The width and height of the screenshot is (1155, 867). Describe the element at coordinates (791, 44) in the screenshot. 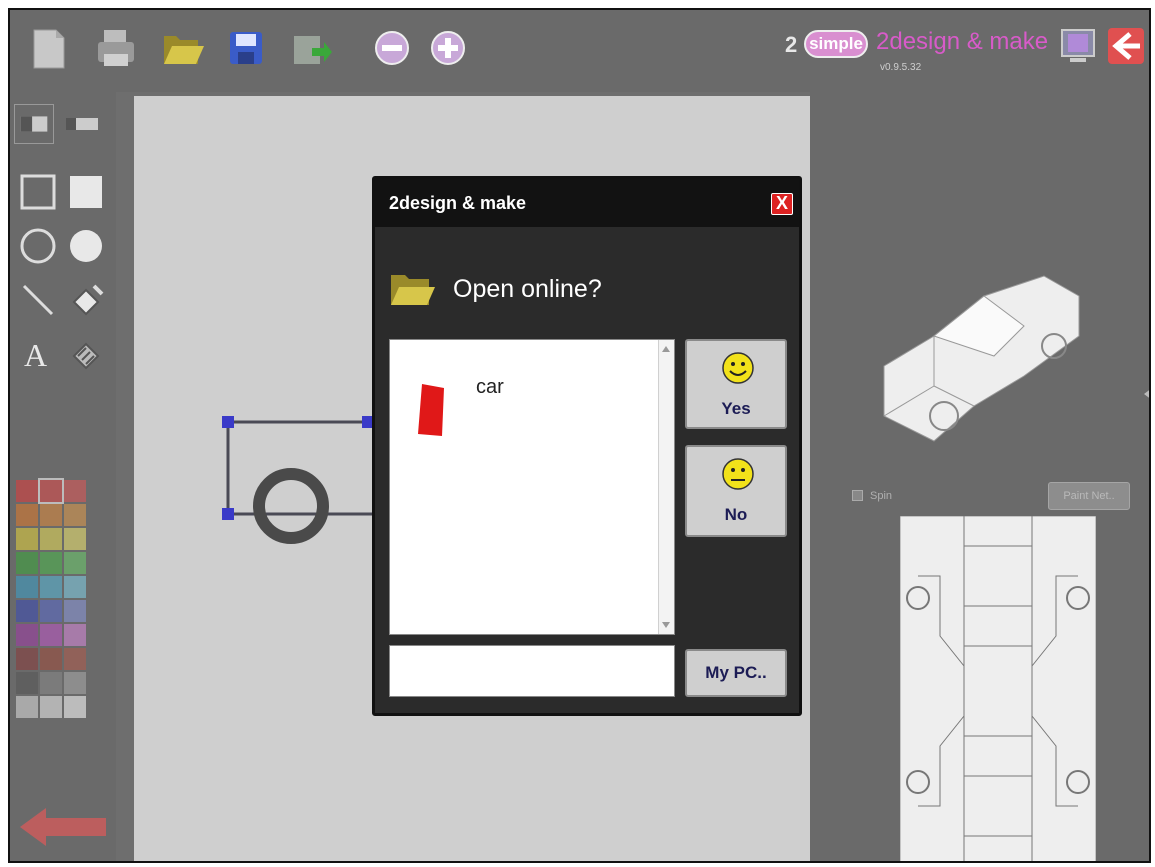

I see `brand-prefix: 2` at that location.